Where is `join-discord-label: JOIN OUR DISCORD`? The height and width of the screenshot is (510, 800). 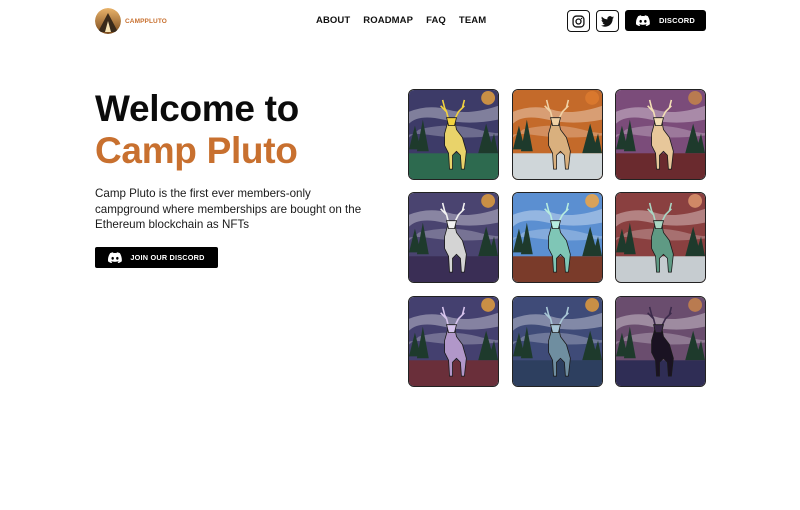 join-discord-label: JOIN OUR DISCORD is located at coordinates (167, 257).